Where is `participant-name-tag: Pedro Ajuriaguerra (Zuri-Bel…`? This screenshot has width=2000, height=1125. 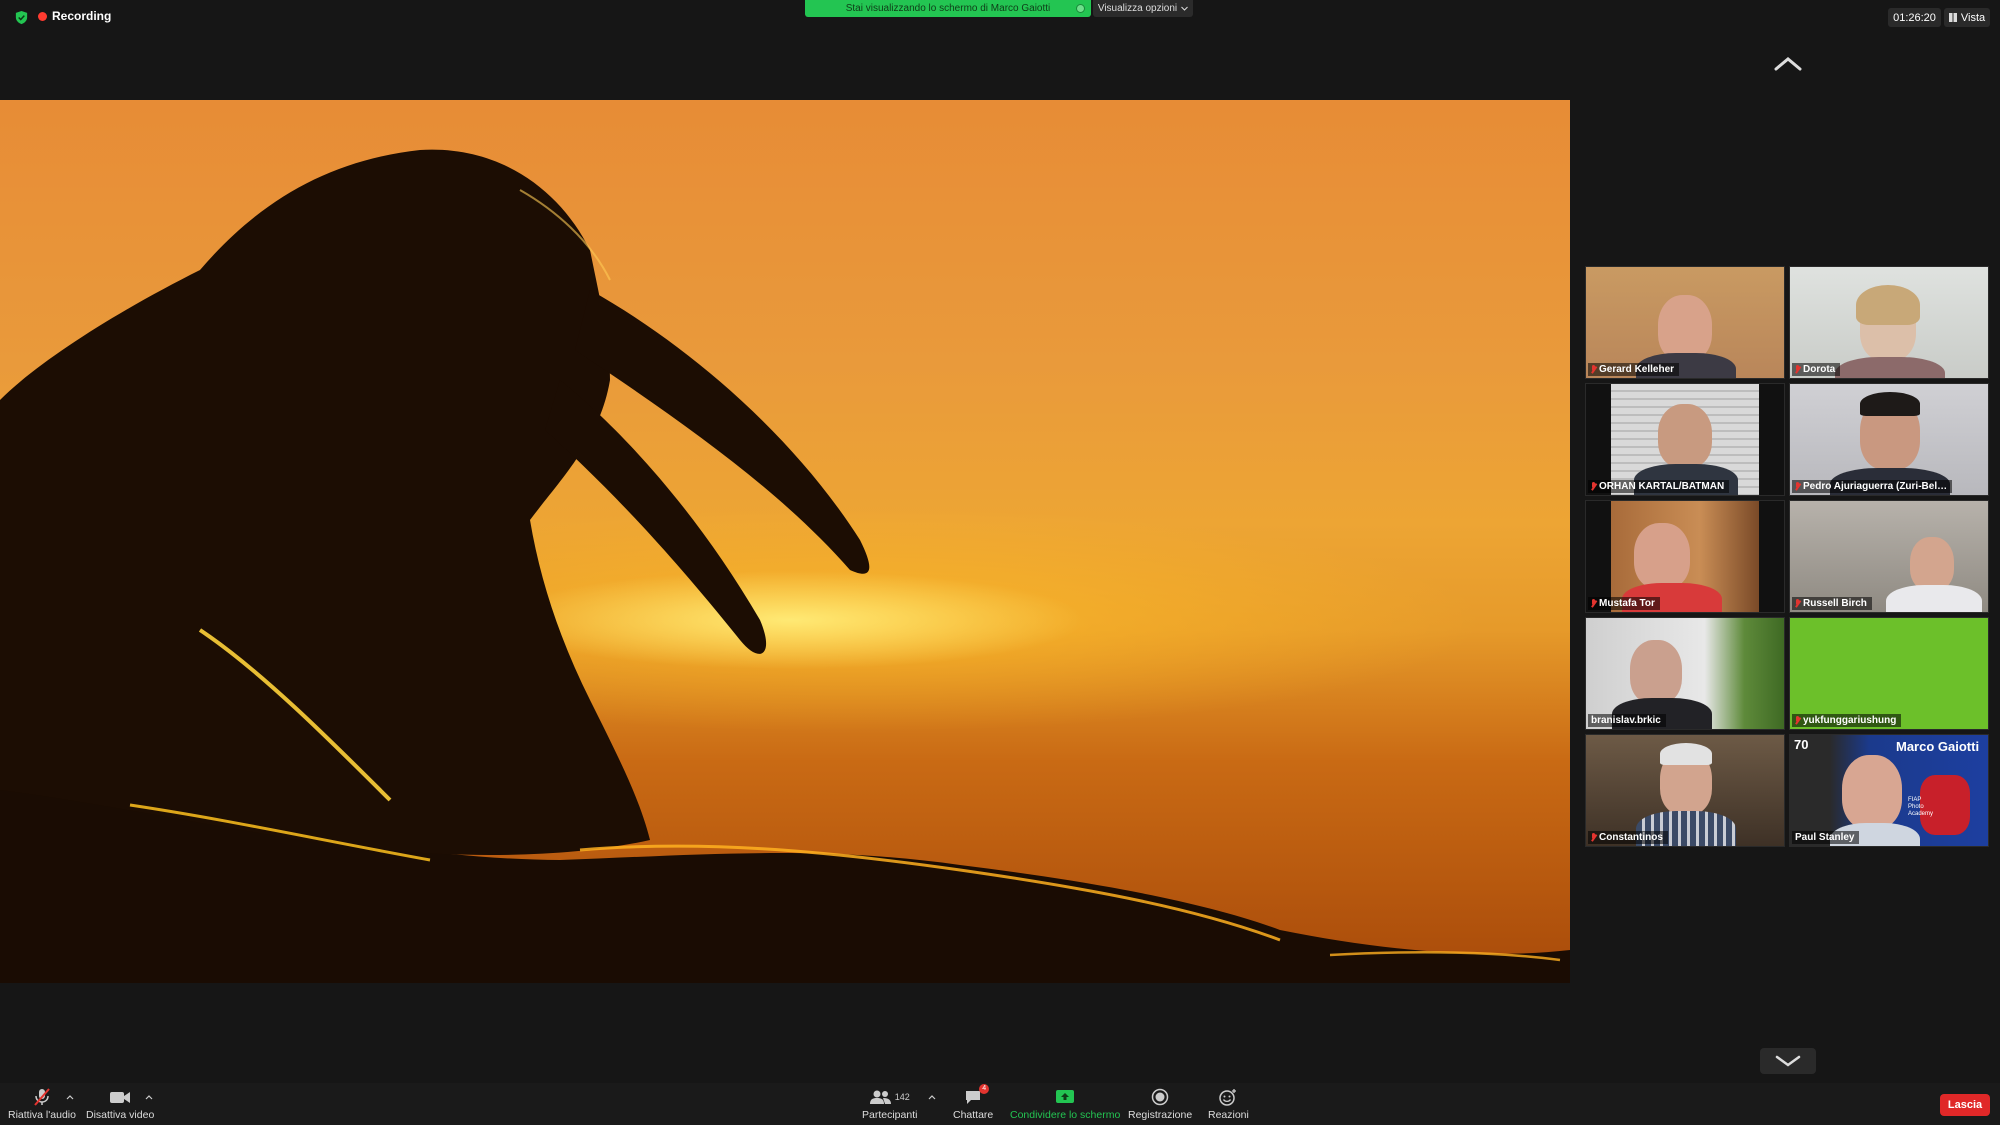
participant-name-tag: Pedro Ajuriaguerra (Zuri-Bel… is located at coordinates (1872, 486).